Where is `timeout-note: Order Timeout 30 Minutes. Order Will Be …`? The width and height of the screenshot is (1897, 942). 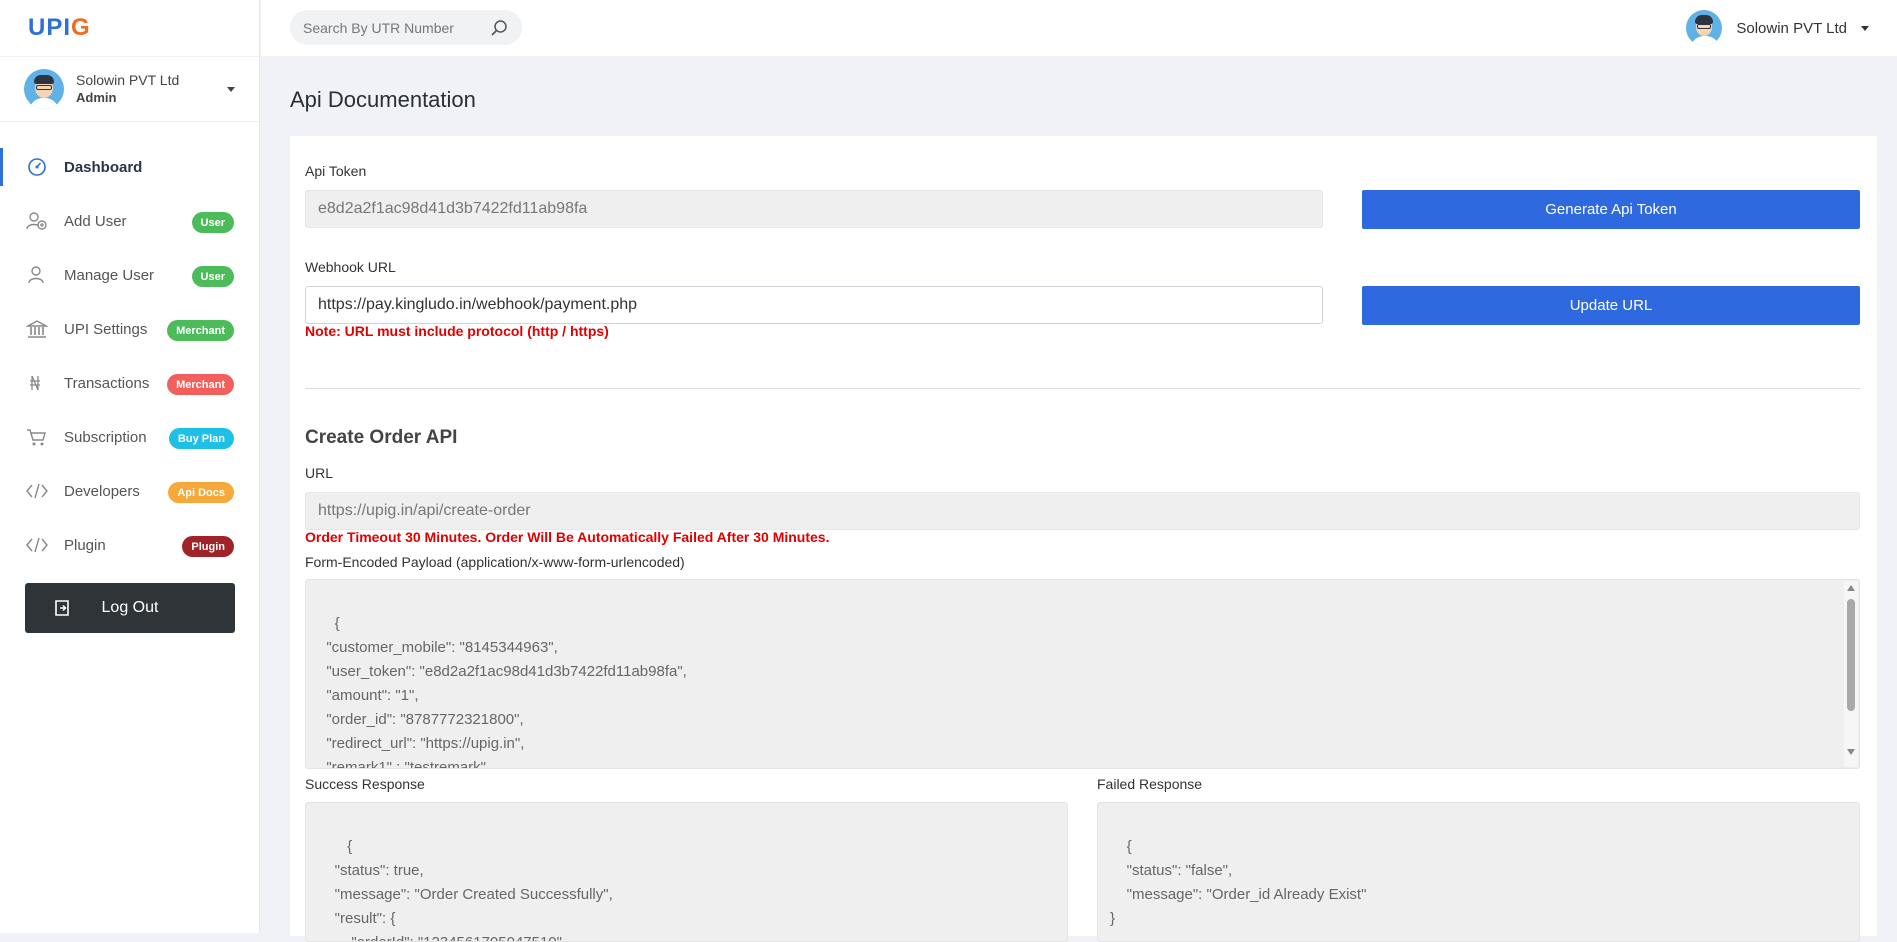 timeout-note: Order Timeout 30 Minutes. Order Will Be … is located at coordinates (567, 537).